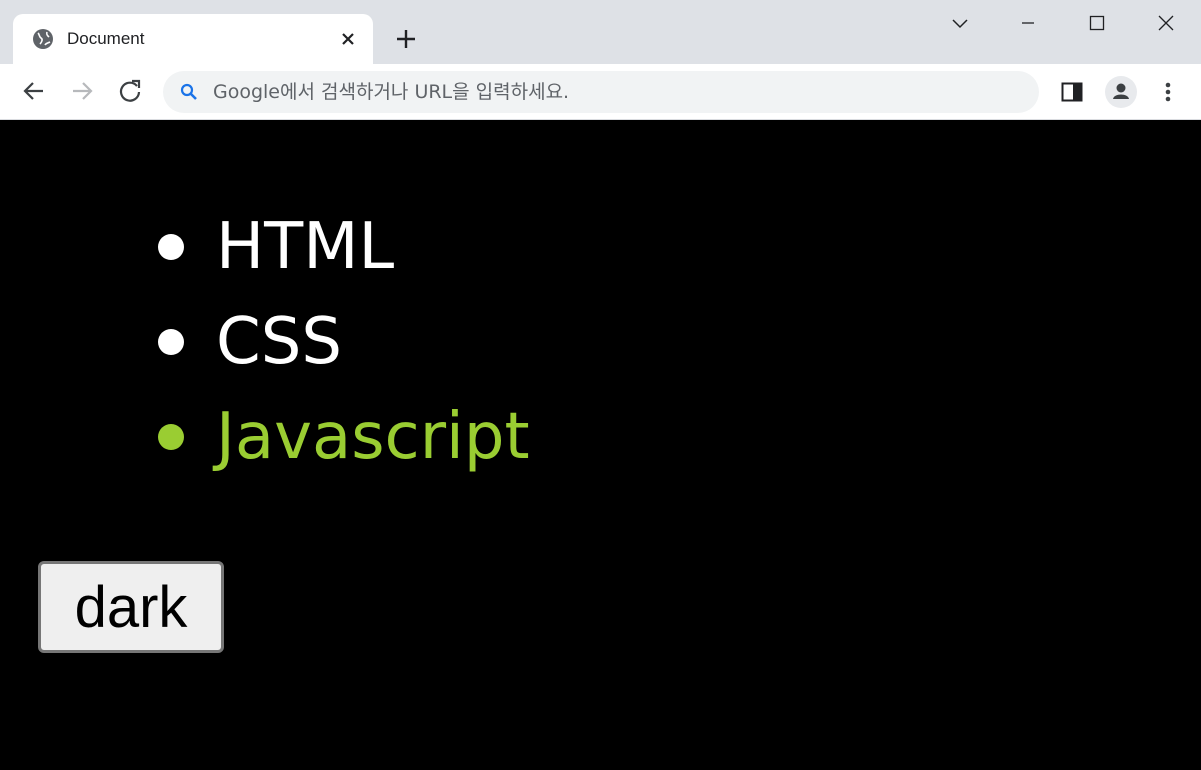  Describe the element at coordinates (1072, 92) in the screenshot. I see `side-panel-icon` at that location.